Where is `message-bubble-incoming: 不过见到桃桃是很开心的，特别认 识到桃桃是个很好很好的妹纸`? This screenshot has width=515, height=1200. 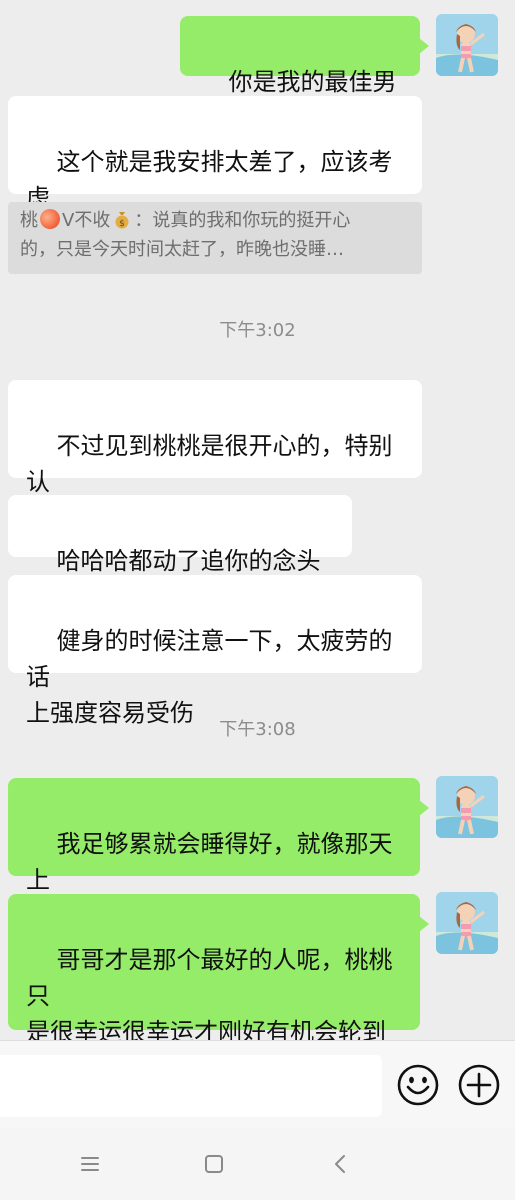
message-bubble-incoming: 不过见到桃桃是很开心的，特别认 识到桃桃是个很好很好的妹纸 is located at coordinates (215, 456).